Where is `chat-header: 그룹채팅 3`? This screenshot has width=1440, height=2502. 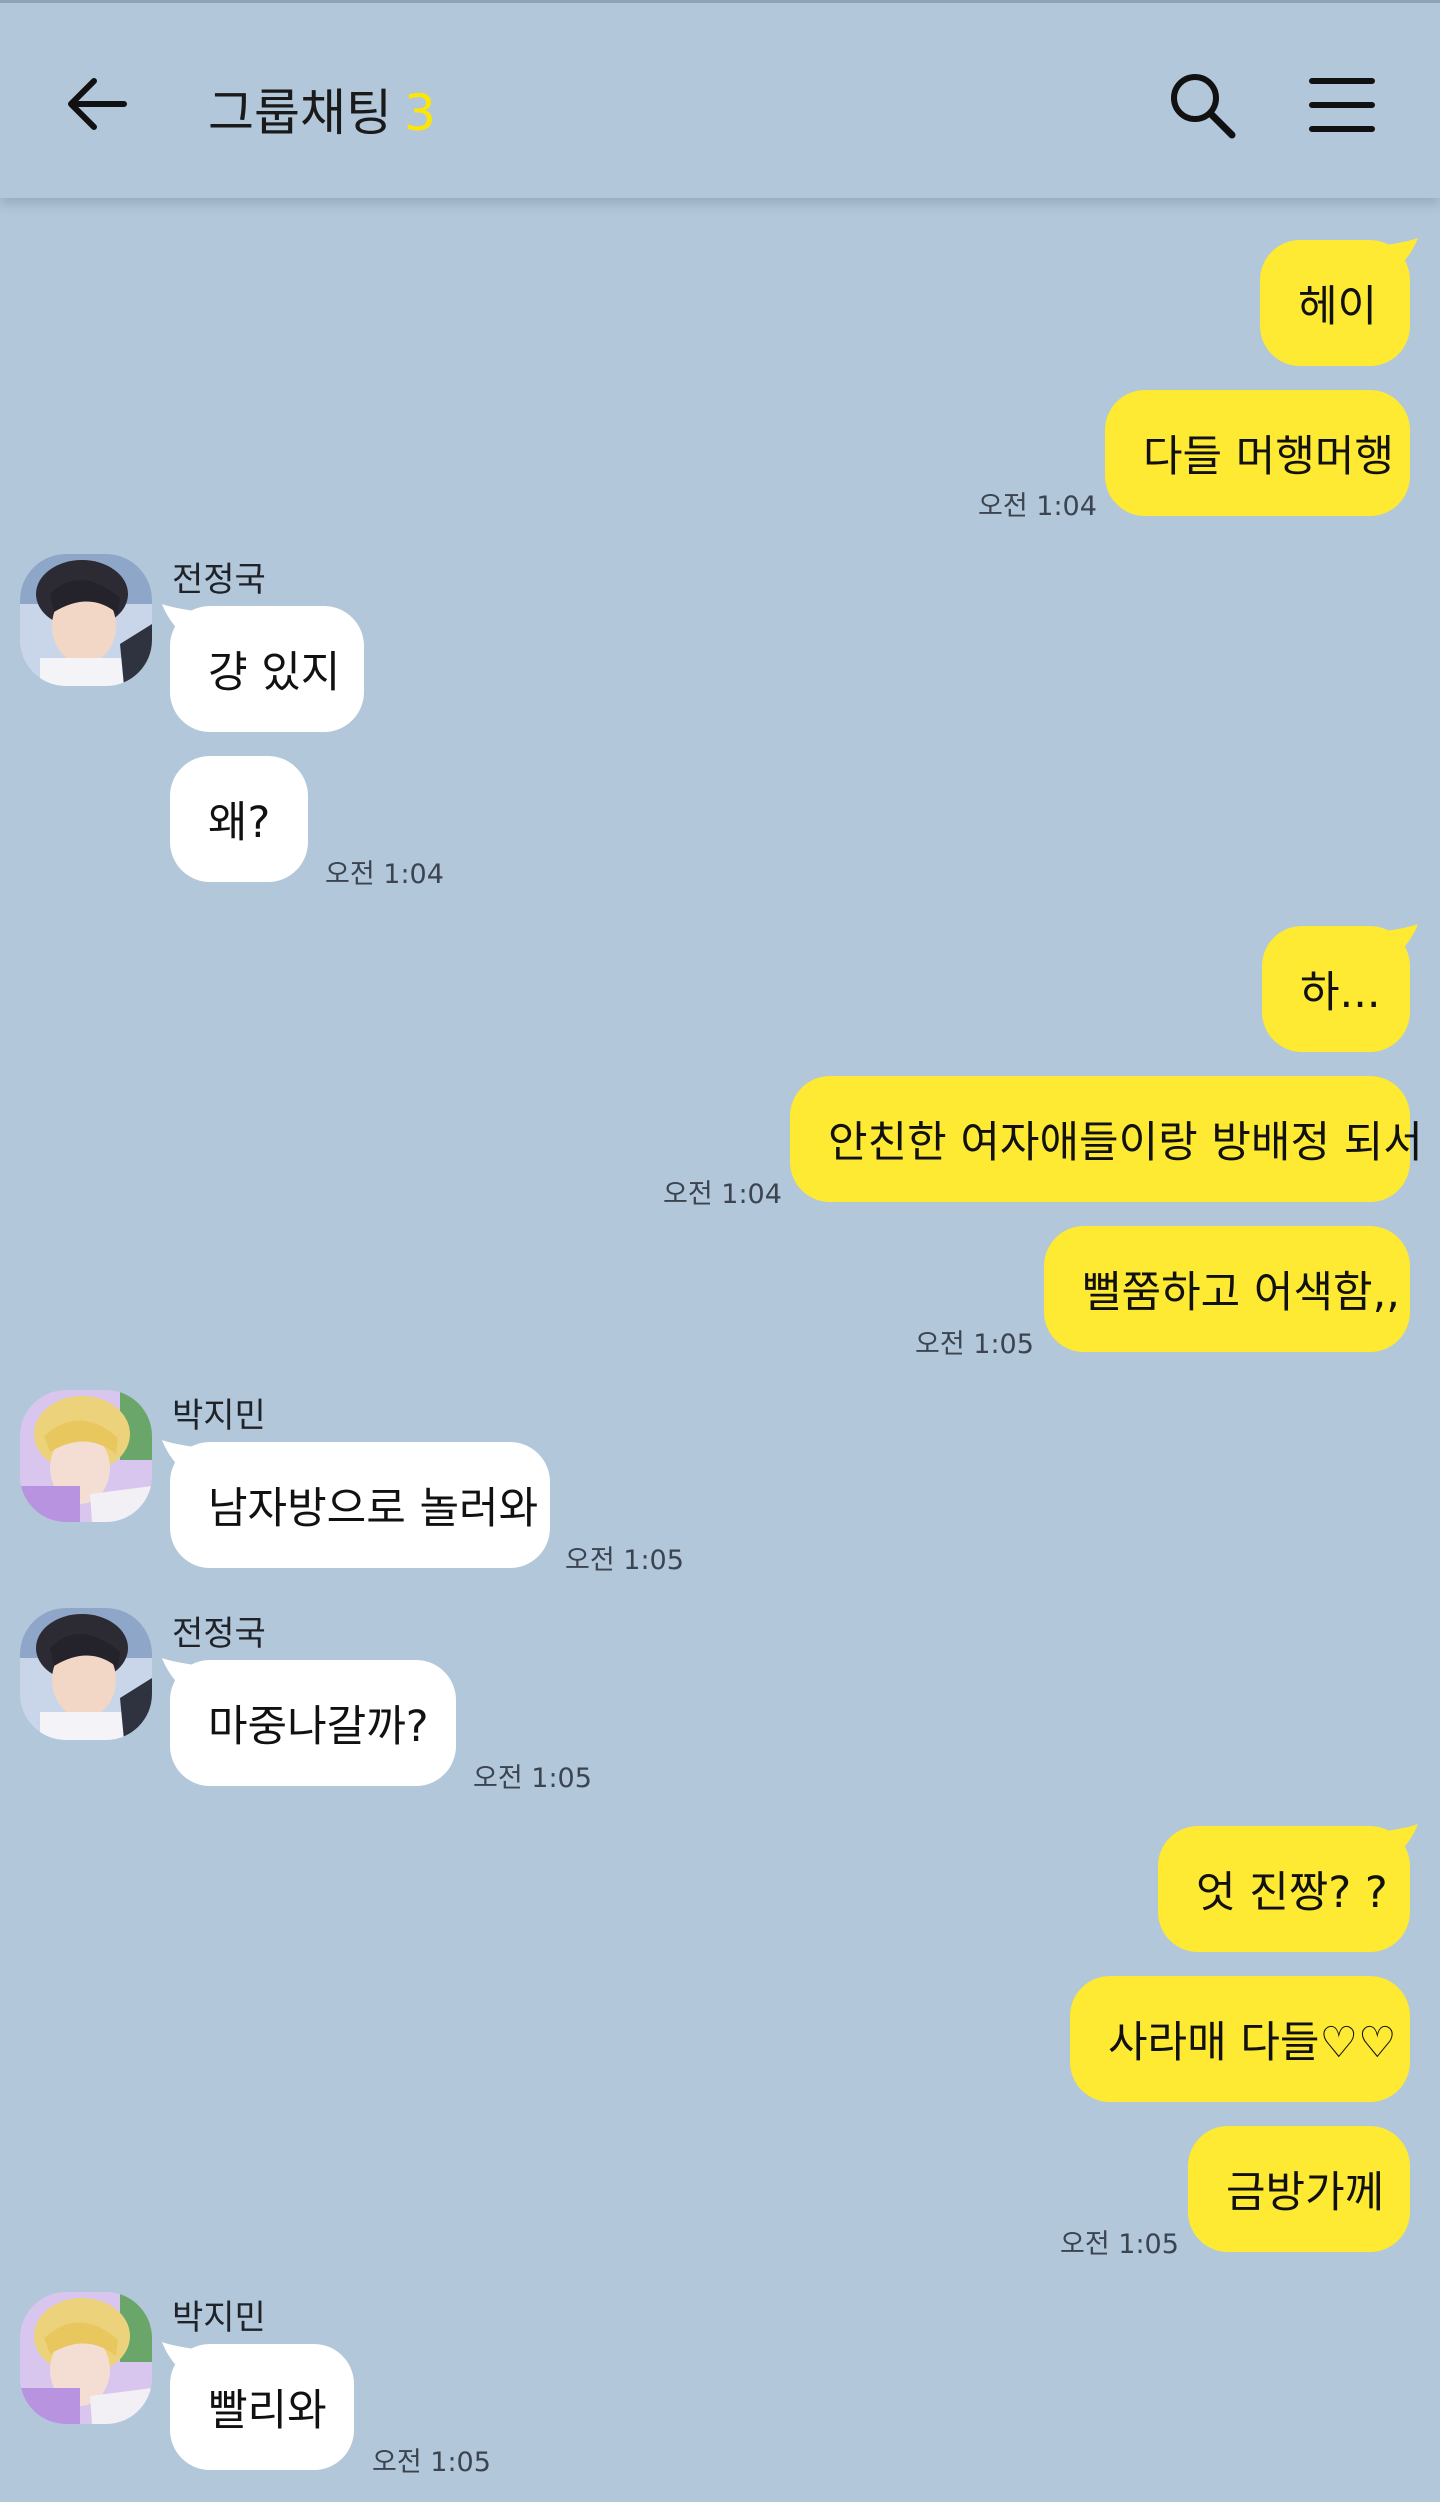
chat-header: 그룹채팅 3 is located at coordinates (720, 99).